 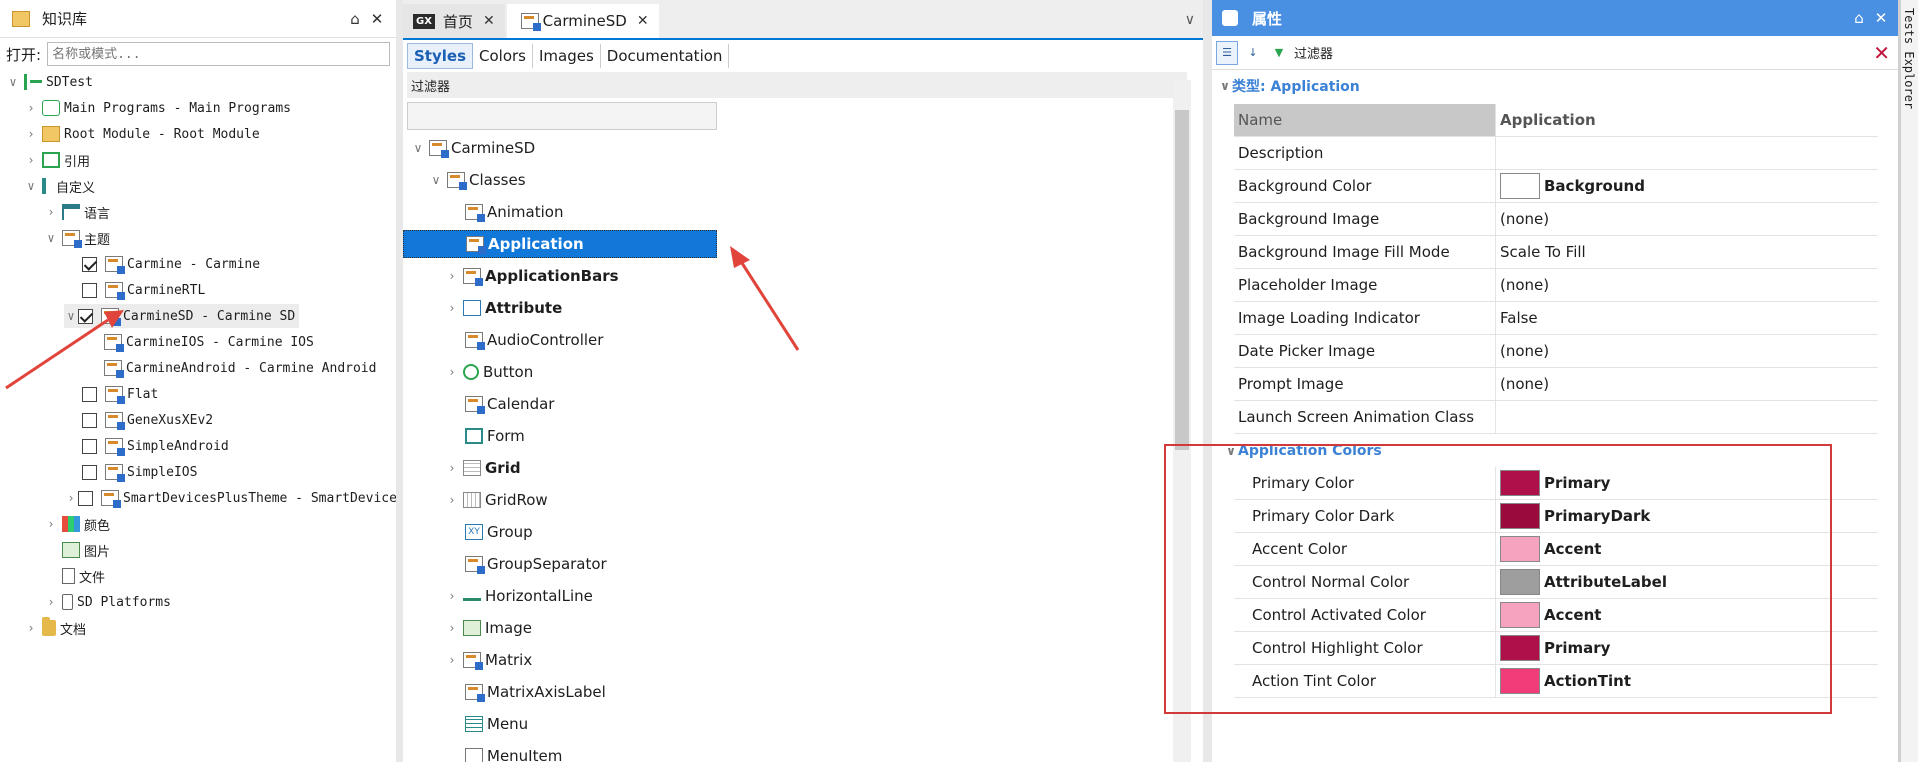 I want to click on tree-item-carmine-ios: CarmineIOS - Carmine IOS, so click(x=207, y=342).